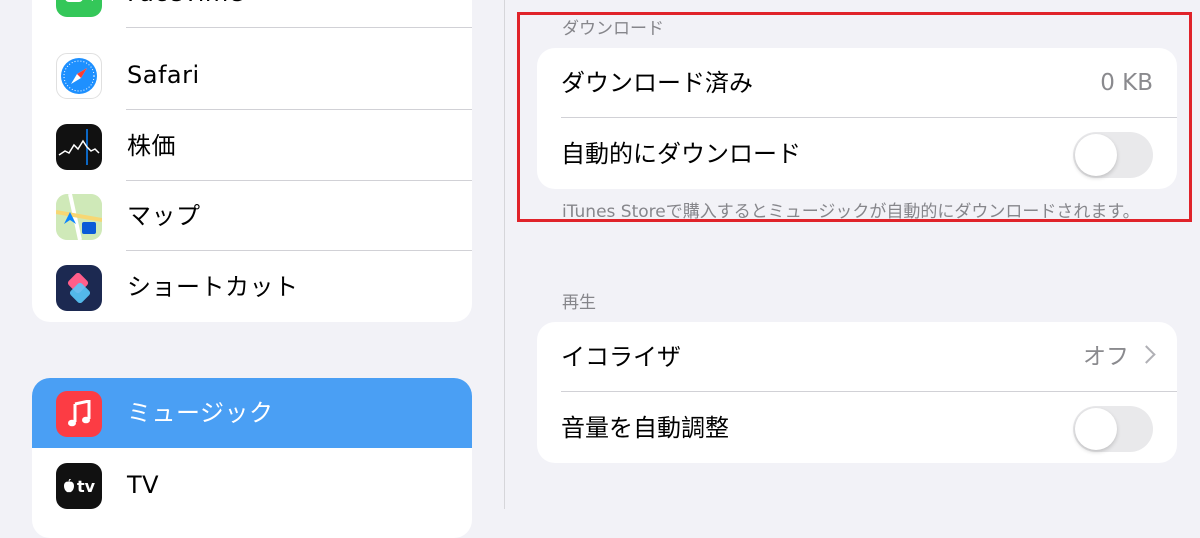 The height and width of the screenshot is (538, 1200). I want to click on sidebar-item-safari: Safari, so click(252, 75).